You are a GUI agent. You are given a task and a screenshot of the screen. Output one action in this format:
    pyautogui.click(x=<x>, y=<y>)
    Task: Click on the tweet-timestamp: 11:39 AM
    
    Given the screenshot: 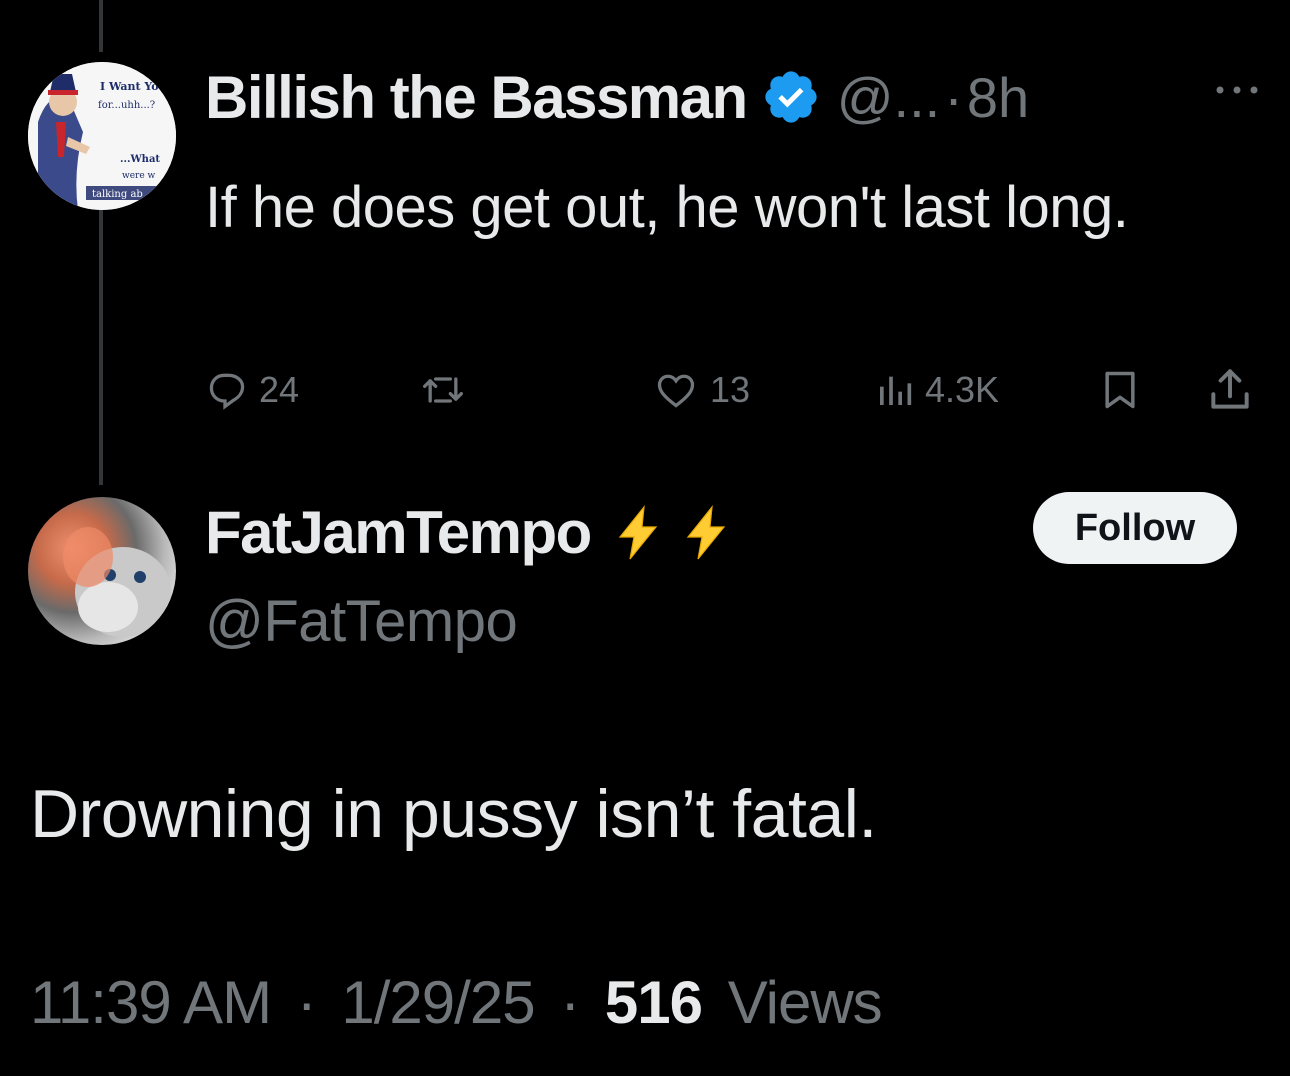 What is the action you would take?
    pyautogui.click(x=151, y=1002)
    